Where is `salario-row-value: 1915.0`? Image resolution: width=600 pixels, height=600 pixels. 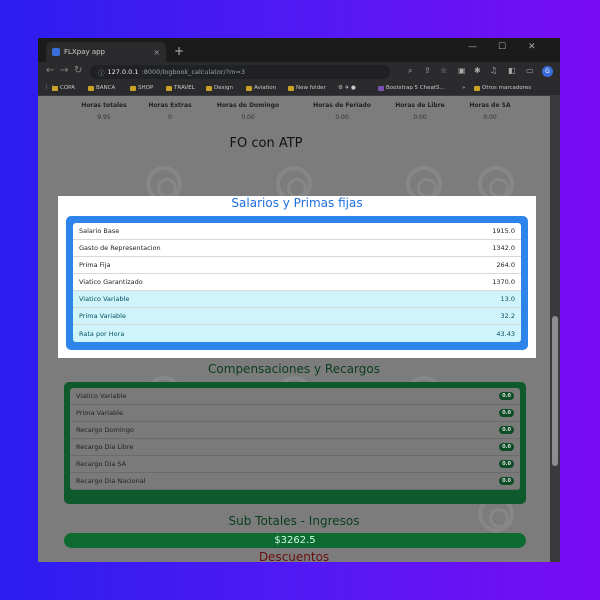 salario-row-value: 1915.0 is located at coordinates (503, 231).